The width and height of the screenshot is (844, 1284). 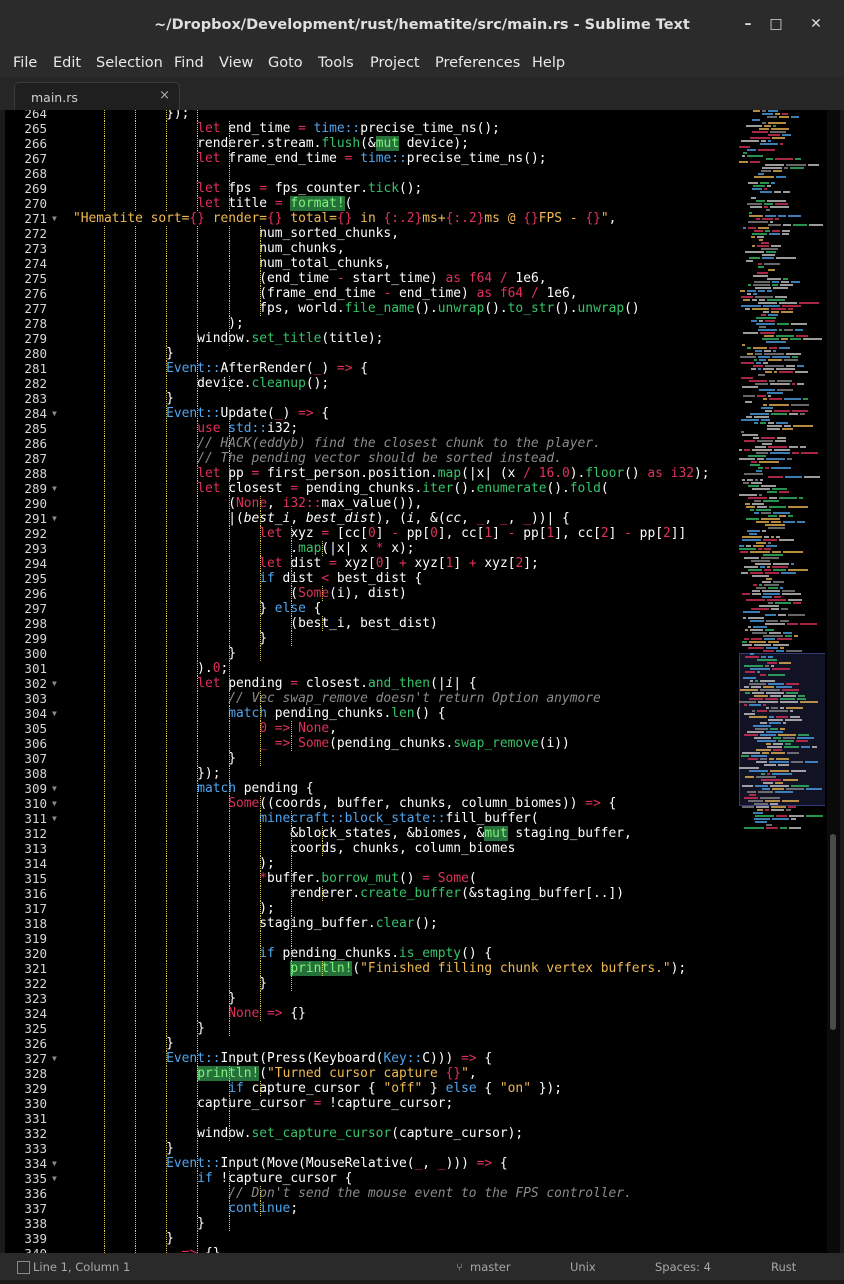 I want to click on syntax-mode: Rust, so click(x=783, y=1267).